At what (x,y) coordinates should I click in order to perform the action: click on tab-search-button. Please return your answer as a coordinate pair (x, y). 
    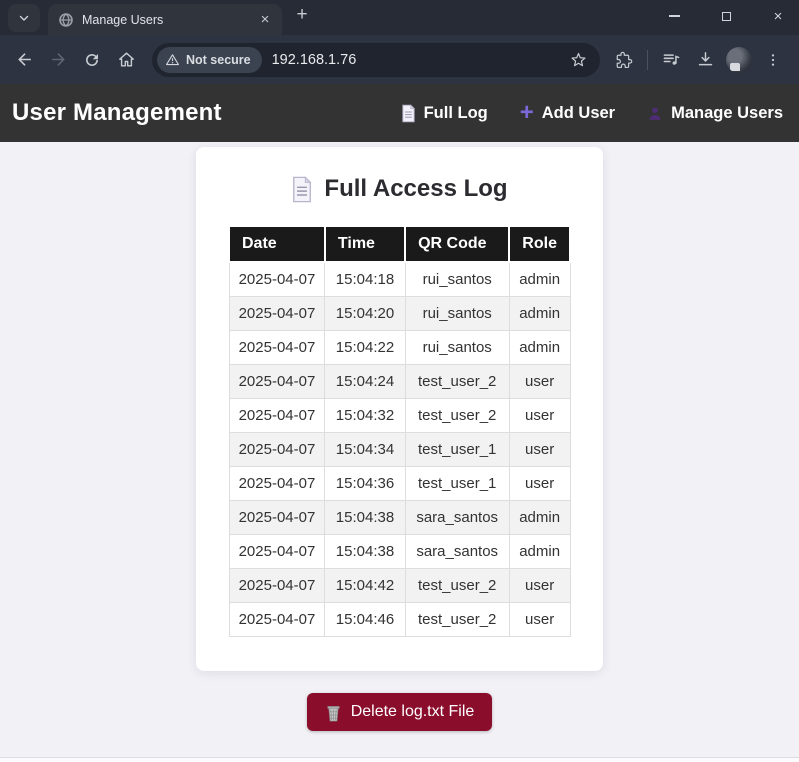
    Looking at the image, I should click on (24, 18).